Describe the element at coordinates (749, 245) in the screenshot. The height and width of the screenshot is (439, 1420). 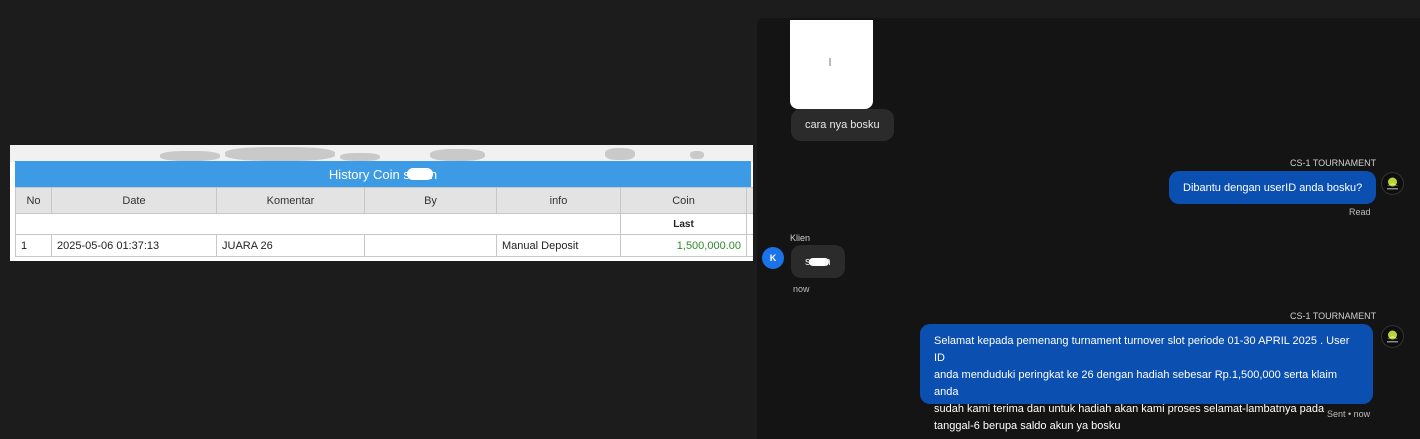
I see `cell-extra` at that location.